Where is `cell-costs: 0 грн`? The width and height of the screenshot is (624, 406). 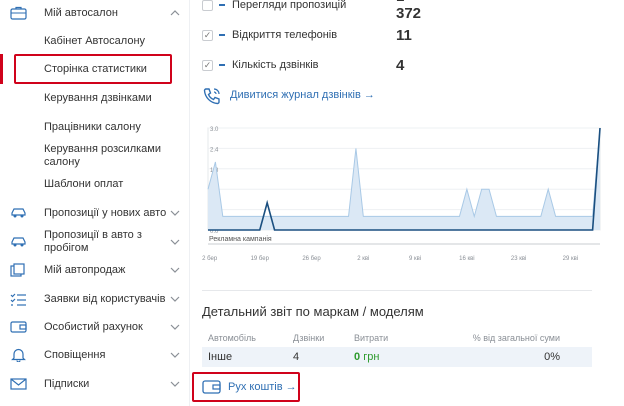
cell-costs: 0 грн is located at coordinates (366, 357).